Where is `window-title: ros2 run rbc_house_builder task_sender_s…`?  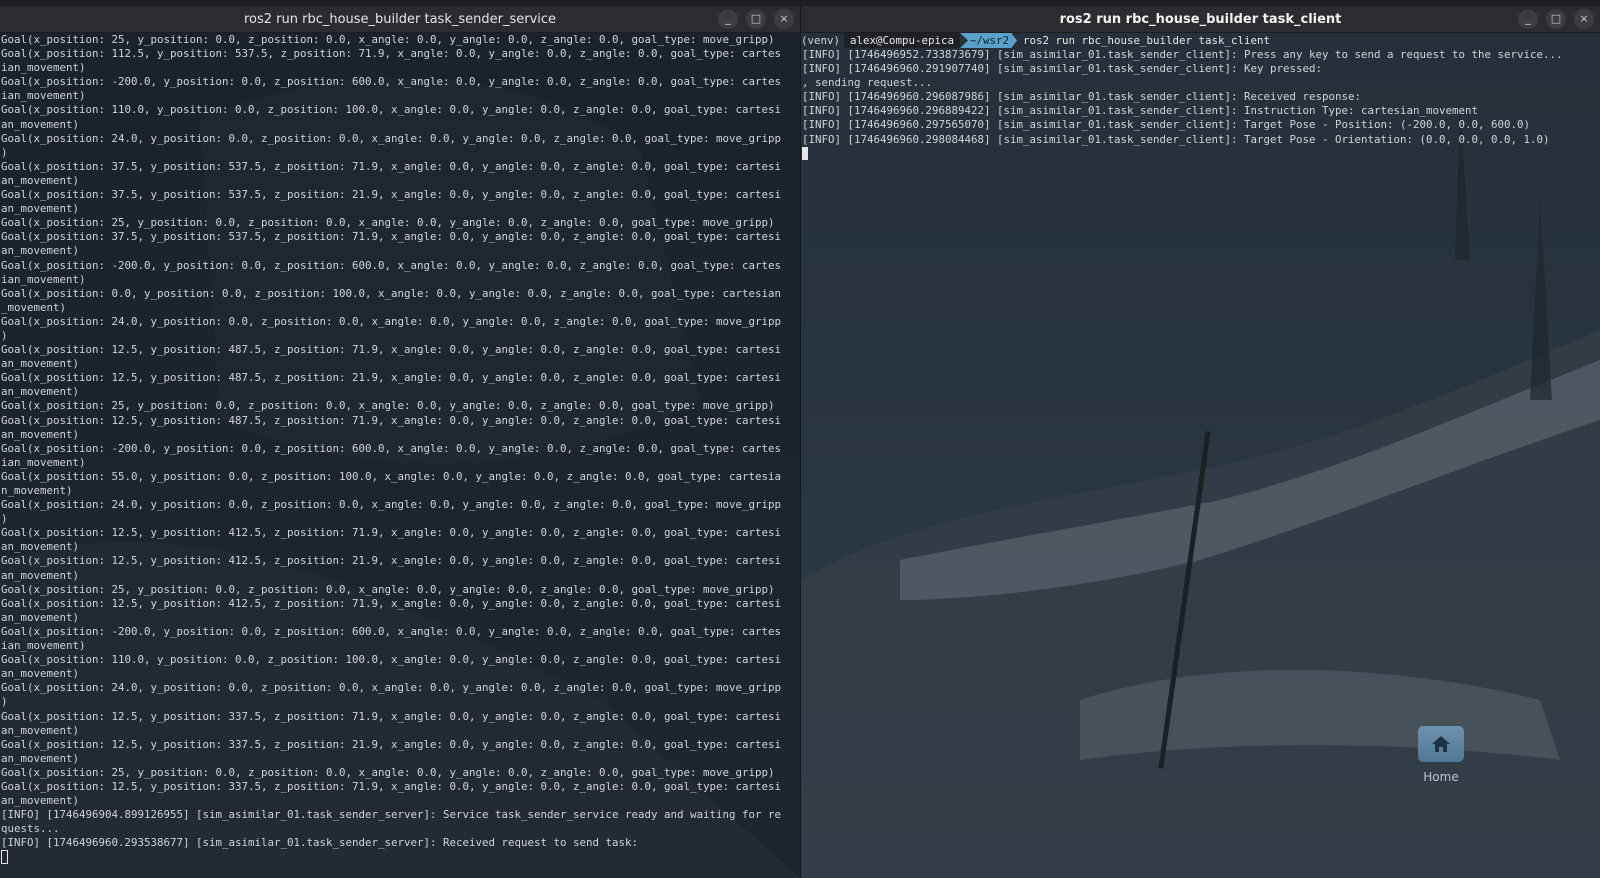 window-title: ros2 run rbc_house_builder task_sender_s… is located at coordinates (400, 19).